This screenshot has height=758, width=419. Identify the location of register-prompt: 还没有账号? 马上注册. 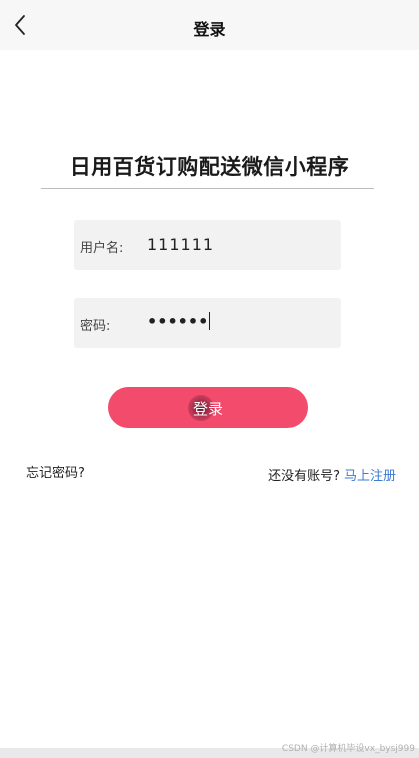
(332, 474).